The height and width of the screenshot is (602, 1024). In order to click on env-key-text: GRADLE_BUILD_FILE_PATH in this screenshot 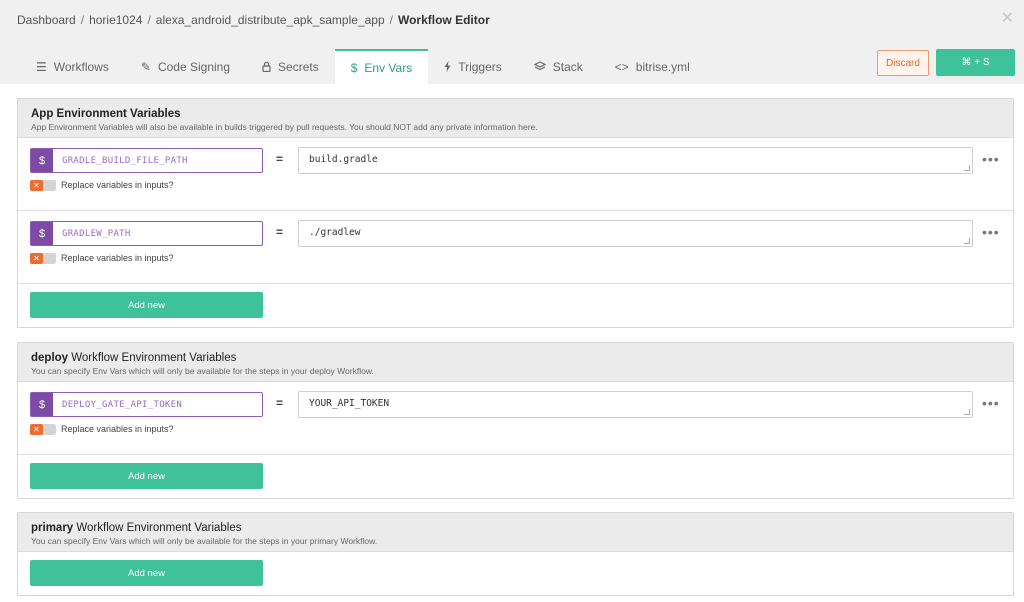, I will do `click(125, 160)`.